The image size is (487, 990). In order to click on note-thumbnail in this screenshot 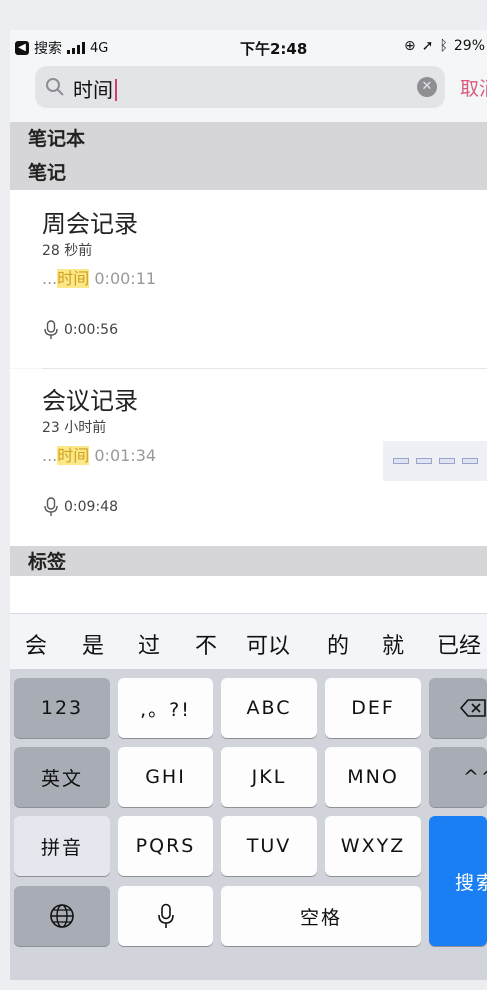, I will do `click(435, 461)`.